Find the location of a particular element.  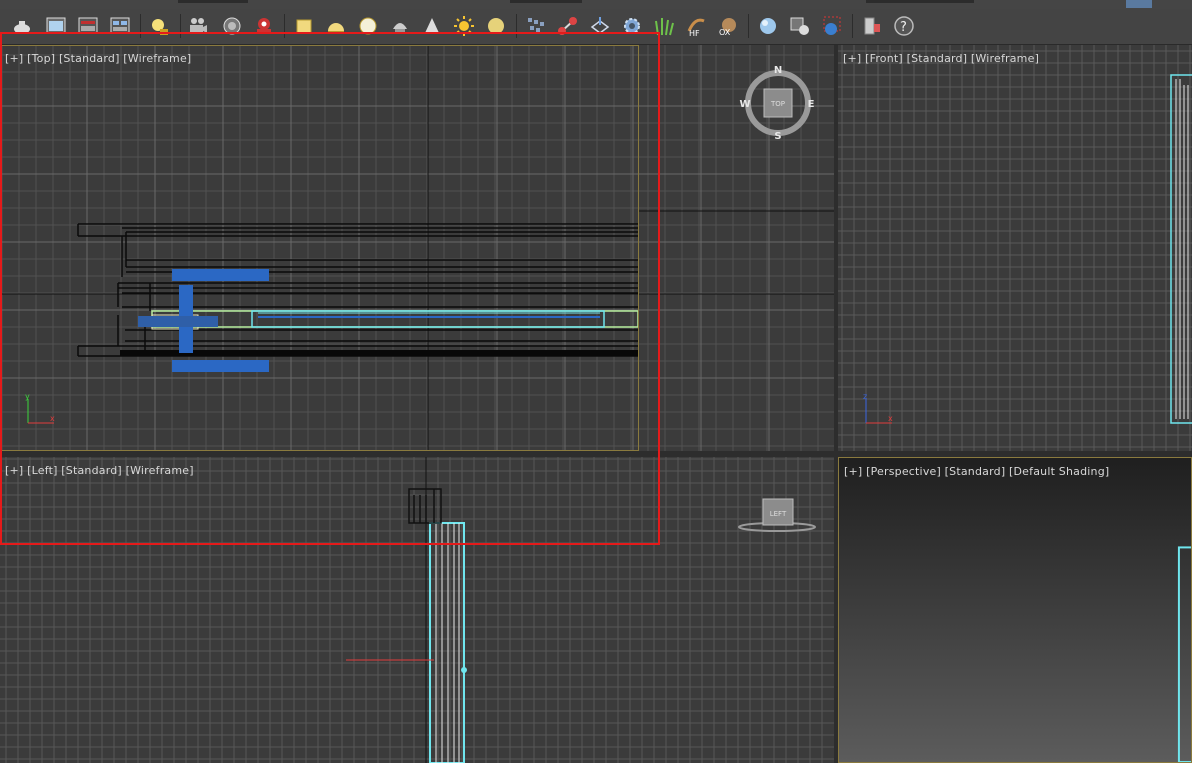

hf-label: HF is located at coordinates (694, 33).